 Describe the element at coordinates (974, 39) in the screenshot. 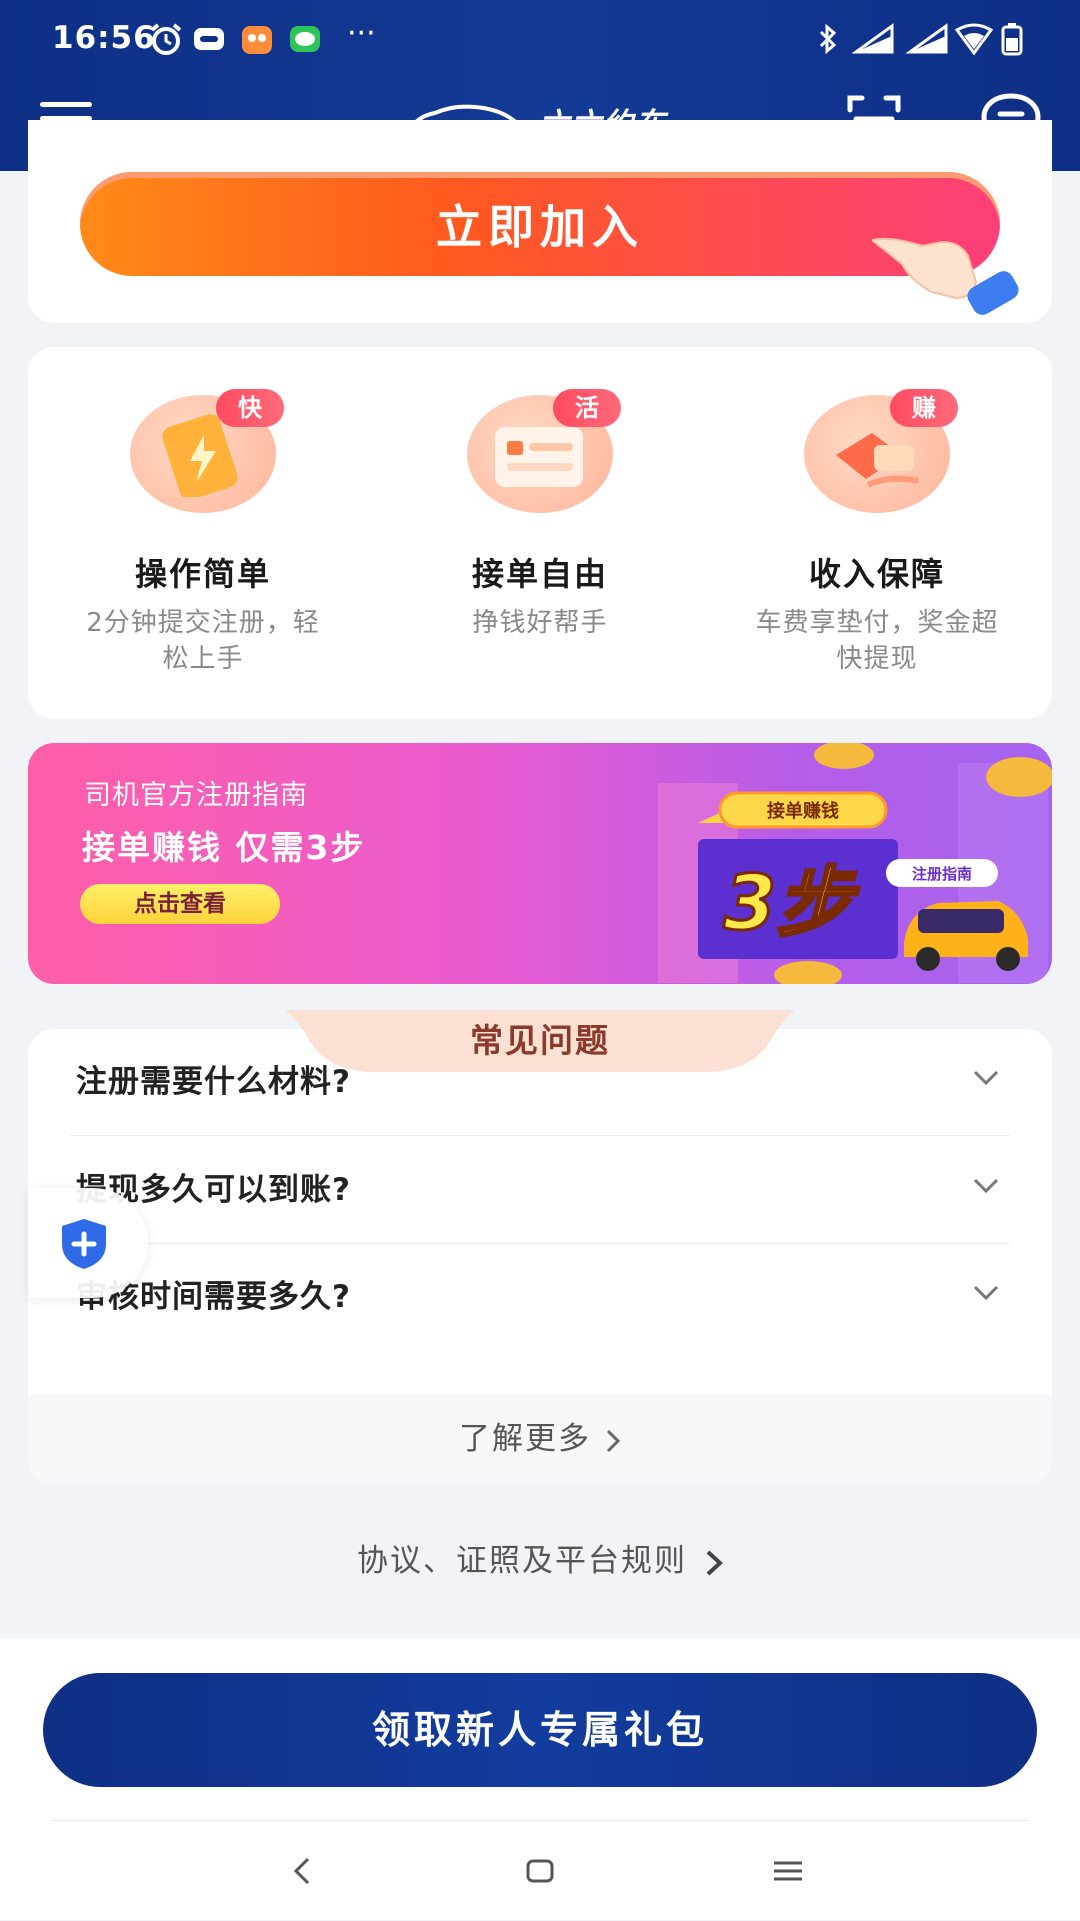

I see `wifi-icon` at that location.